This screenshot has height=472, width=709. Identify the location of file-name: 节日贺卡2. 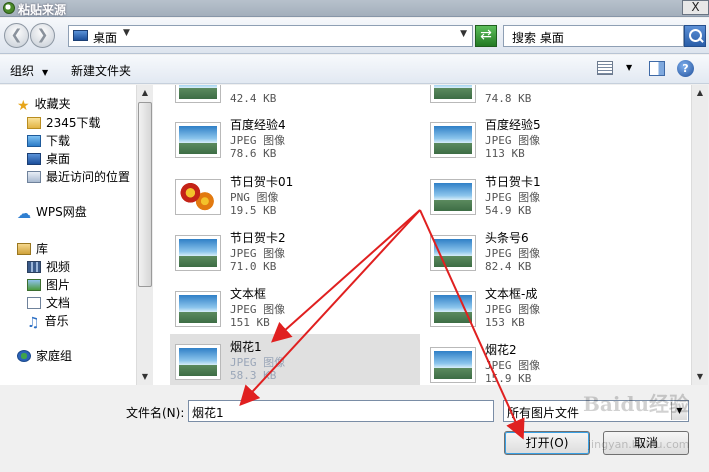
(258, 238).